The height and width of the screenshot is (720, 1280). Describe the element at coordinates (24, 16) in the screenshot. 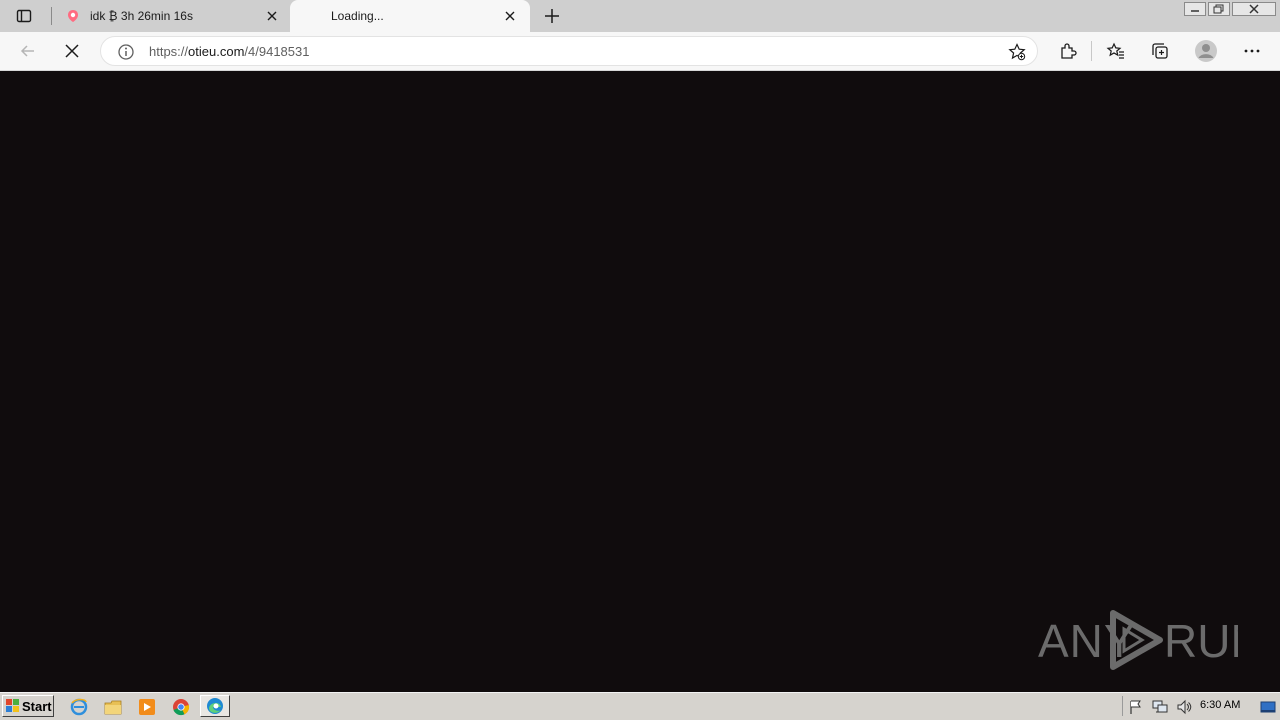

I see `tab-actions-icon` at that location.